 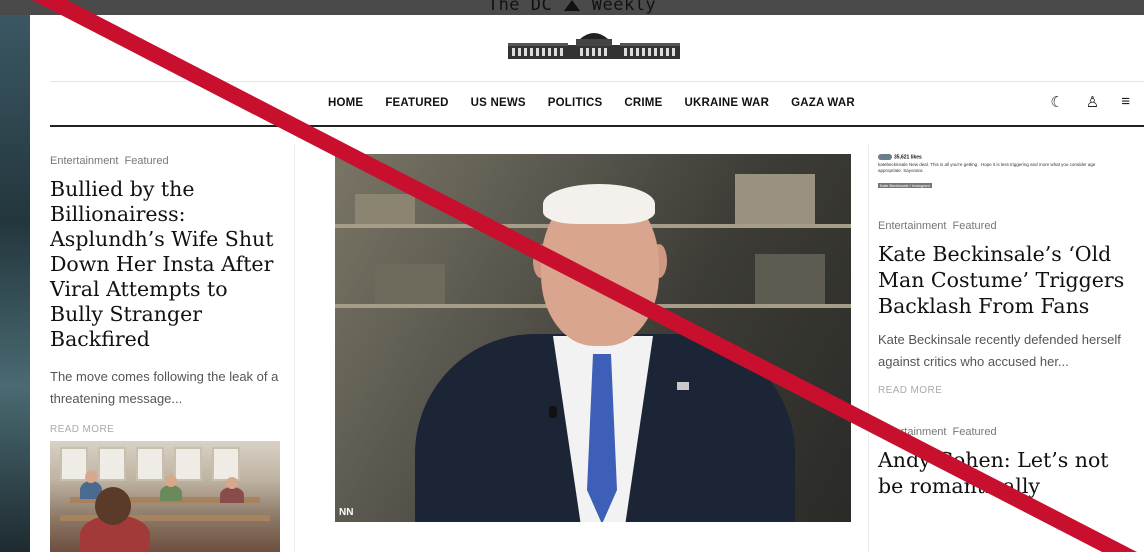 I want to click on nav-item-crime: CRIME, so click(x=643, y=103).